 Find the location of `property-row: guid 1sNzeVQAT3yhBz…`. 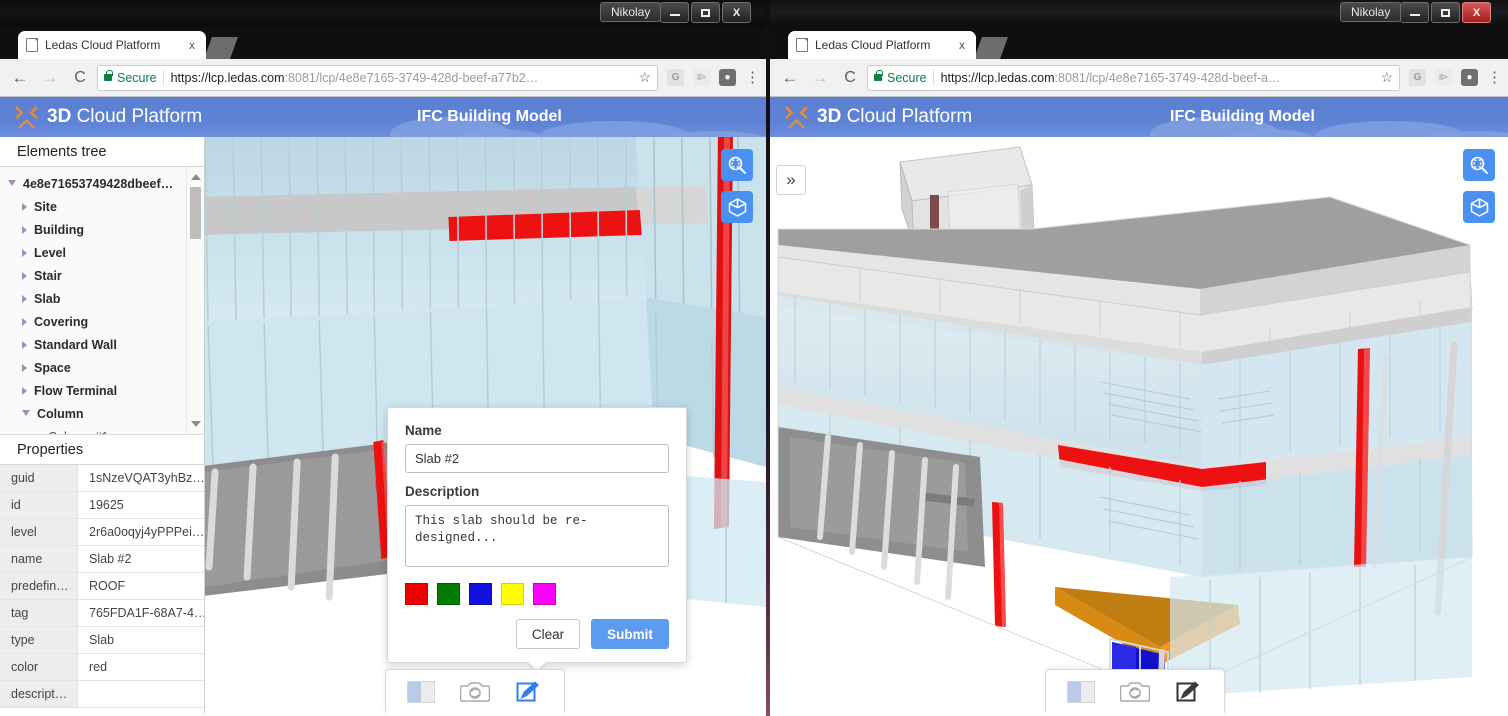

property-row: guid 1sNzeVQAT3yhBz… is located at coordinates (102, 478).